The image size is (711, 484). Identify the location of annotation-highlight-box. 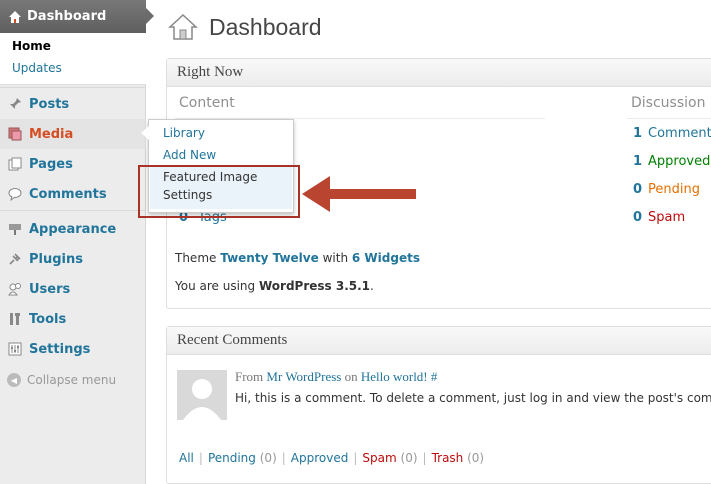
(219, 191).